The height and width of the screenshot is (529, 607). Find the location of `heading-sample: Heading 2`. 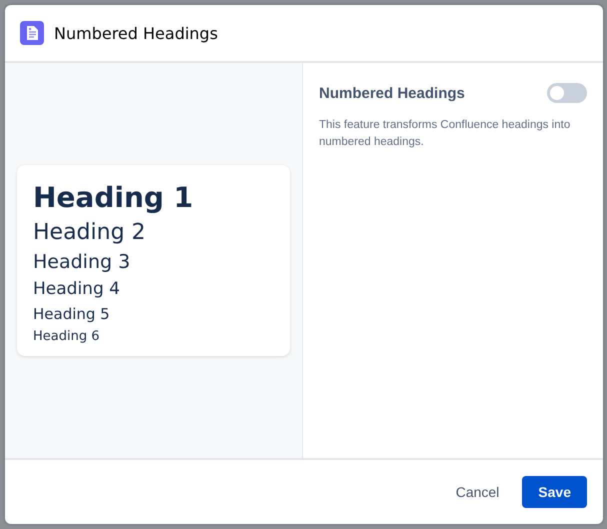

heading-sample: Heading 2 is located at coordinates (89, 232).